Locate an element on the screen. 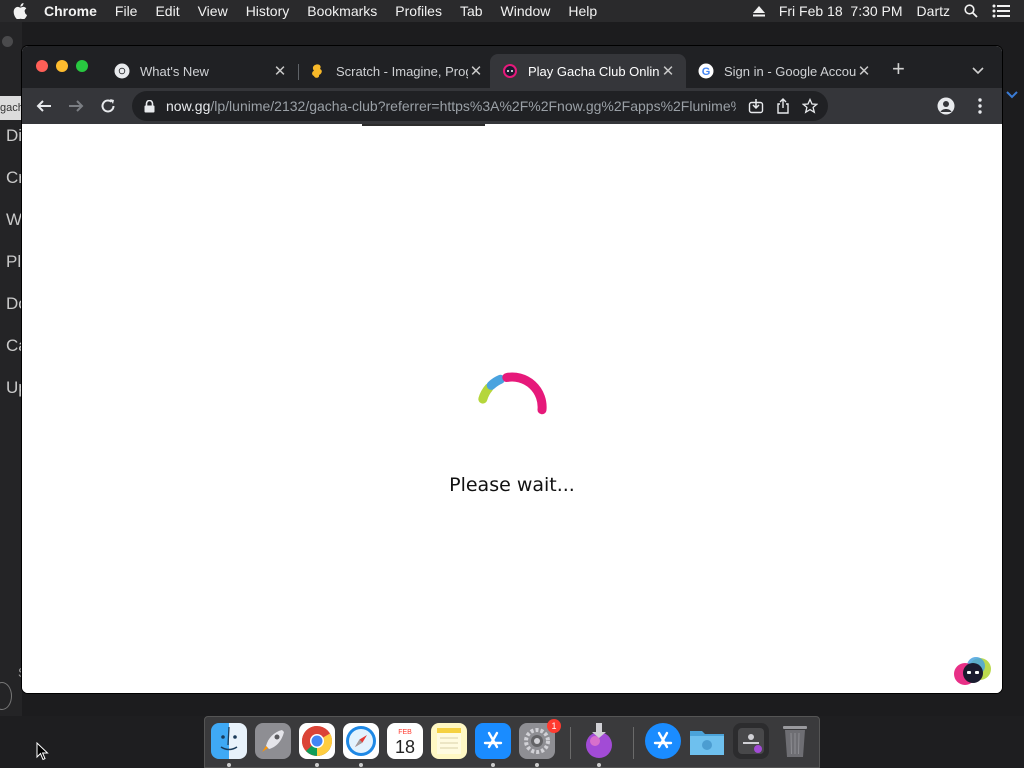 The height and width of the screenshot is (768, 1024). calendar-icon: FEB 18 is located at coordinates (405, 741).